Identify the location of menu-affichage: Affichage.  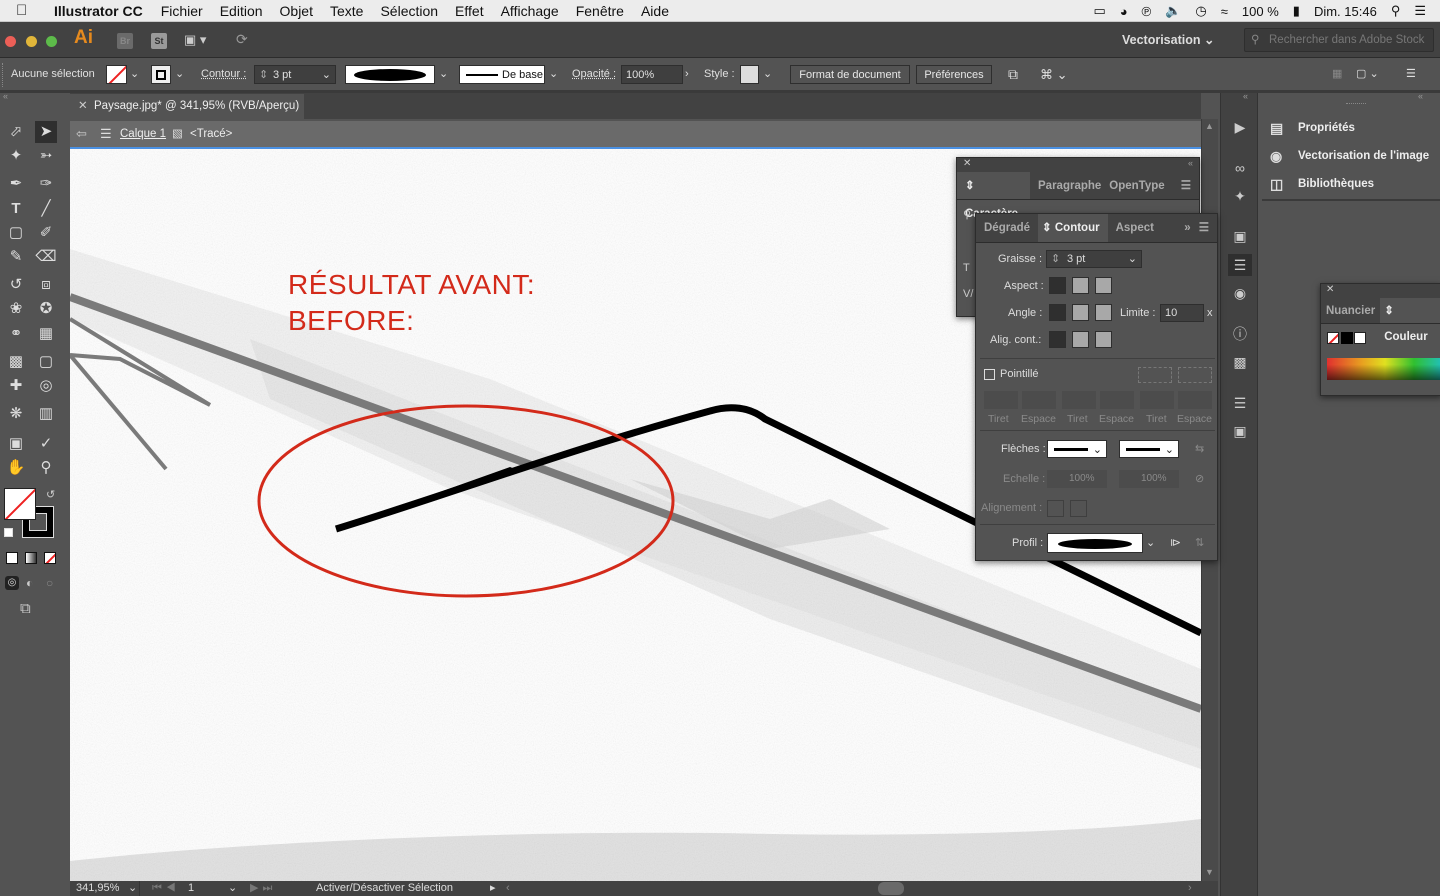
(530, 11).